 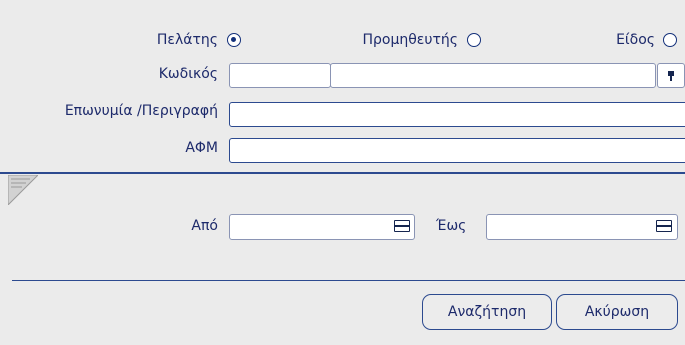 What do you see at coordinates (617, 312) in the screenshot?
I see `cancel-button: Ακύρωση` at bounding box center [617, 312].